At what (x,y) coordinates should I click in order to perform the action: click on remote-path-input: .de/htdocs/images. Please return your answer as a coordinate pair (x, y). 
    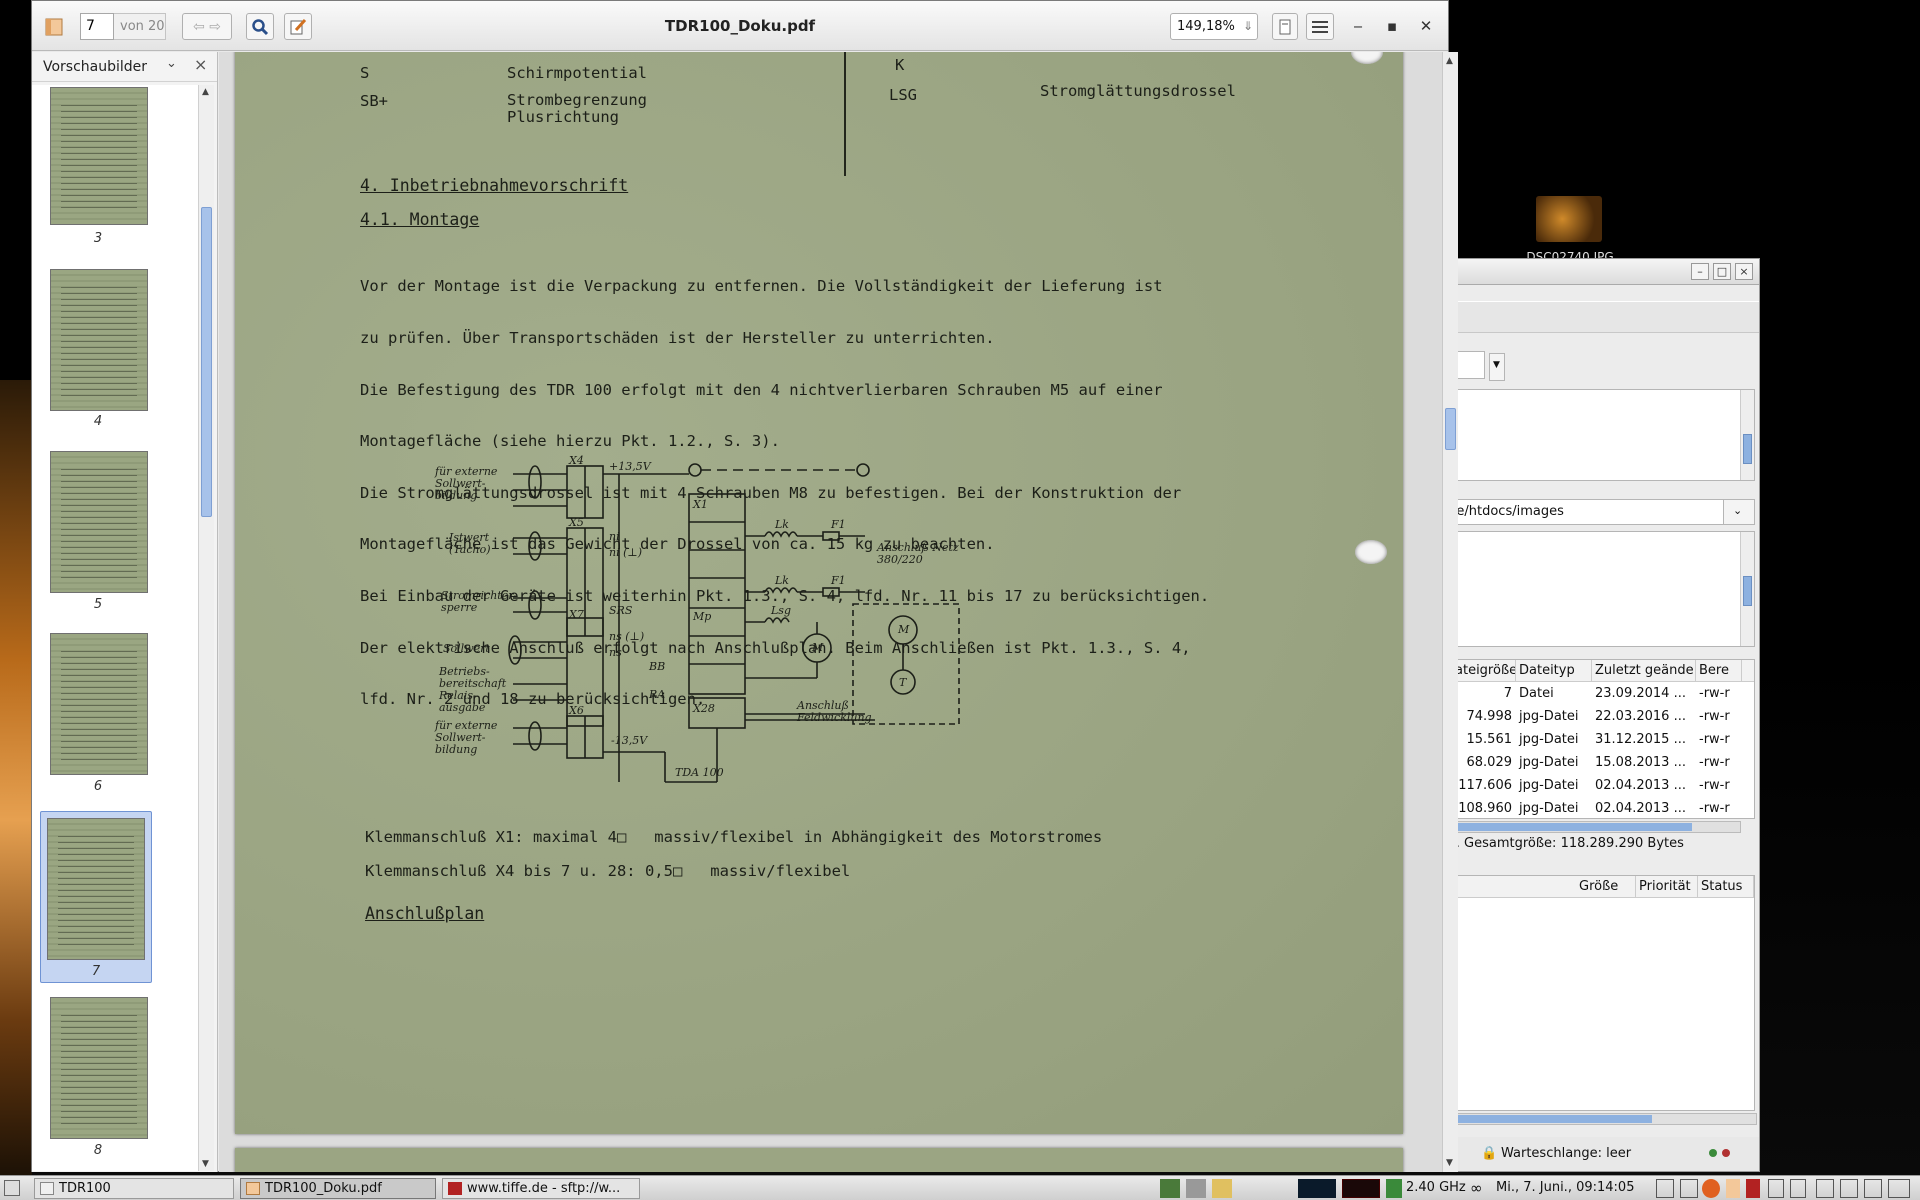
    Looking at the image, I should click on (1591, 512).